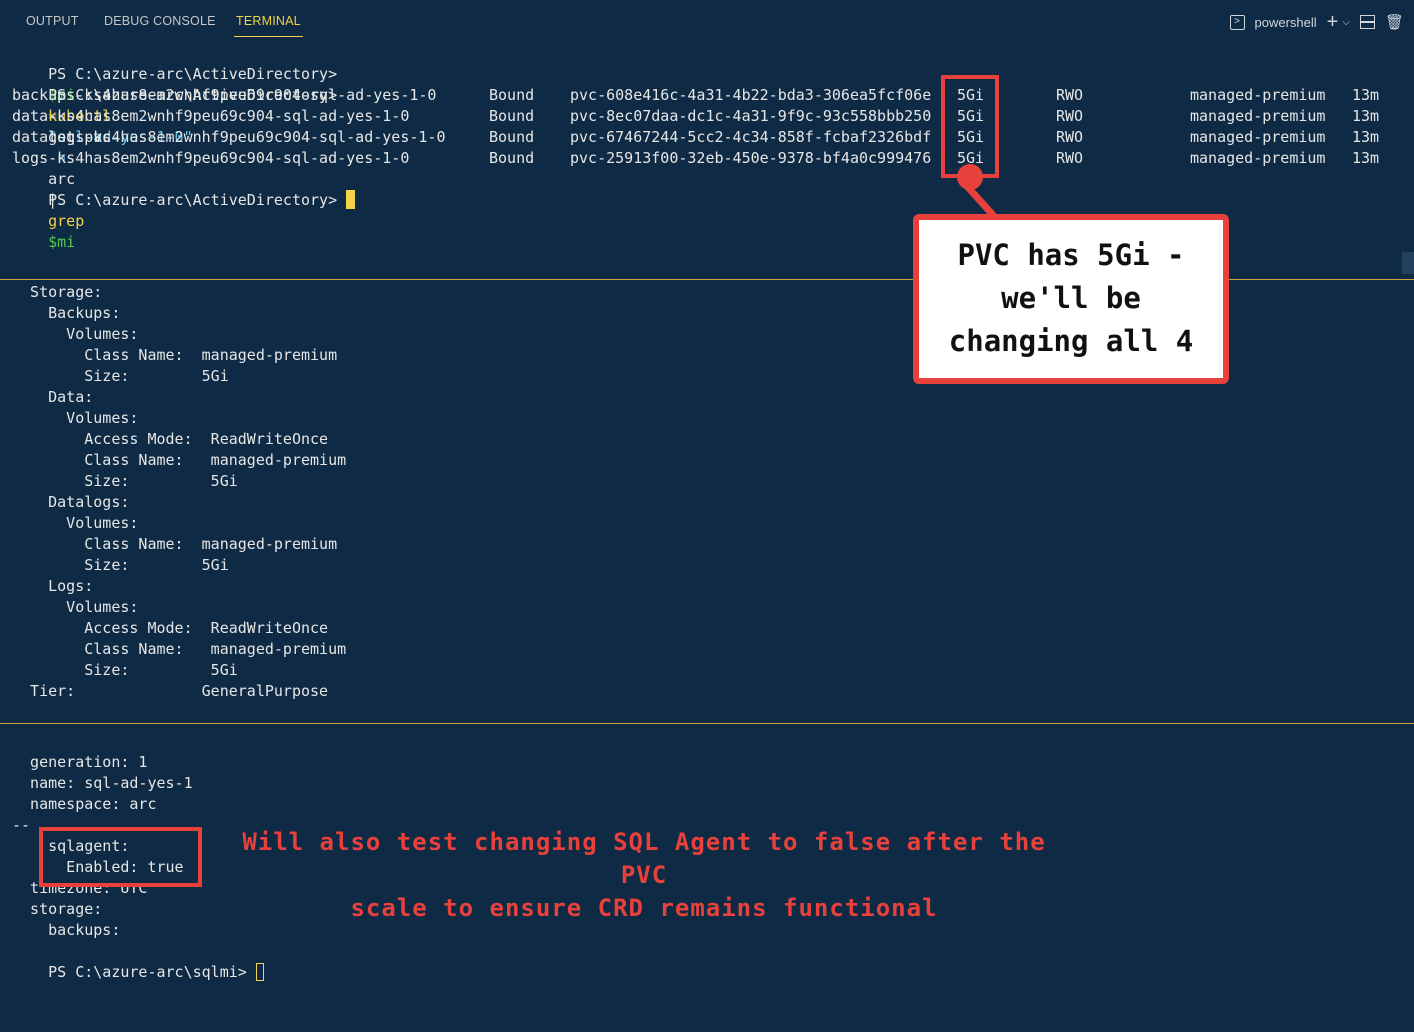 The height and width of the screenshot is (1032, 1414). I want to click on command: grep, so click(66, 221).